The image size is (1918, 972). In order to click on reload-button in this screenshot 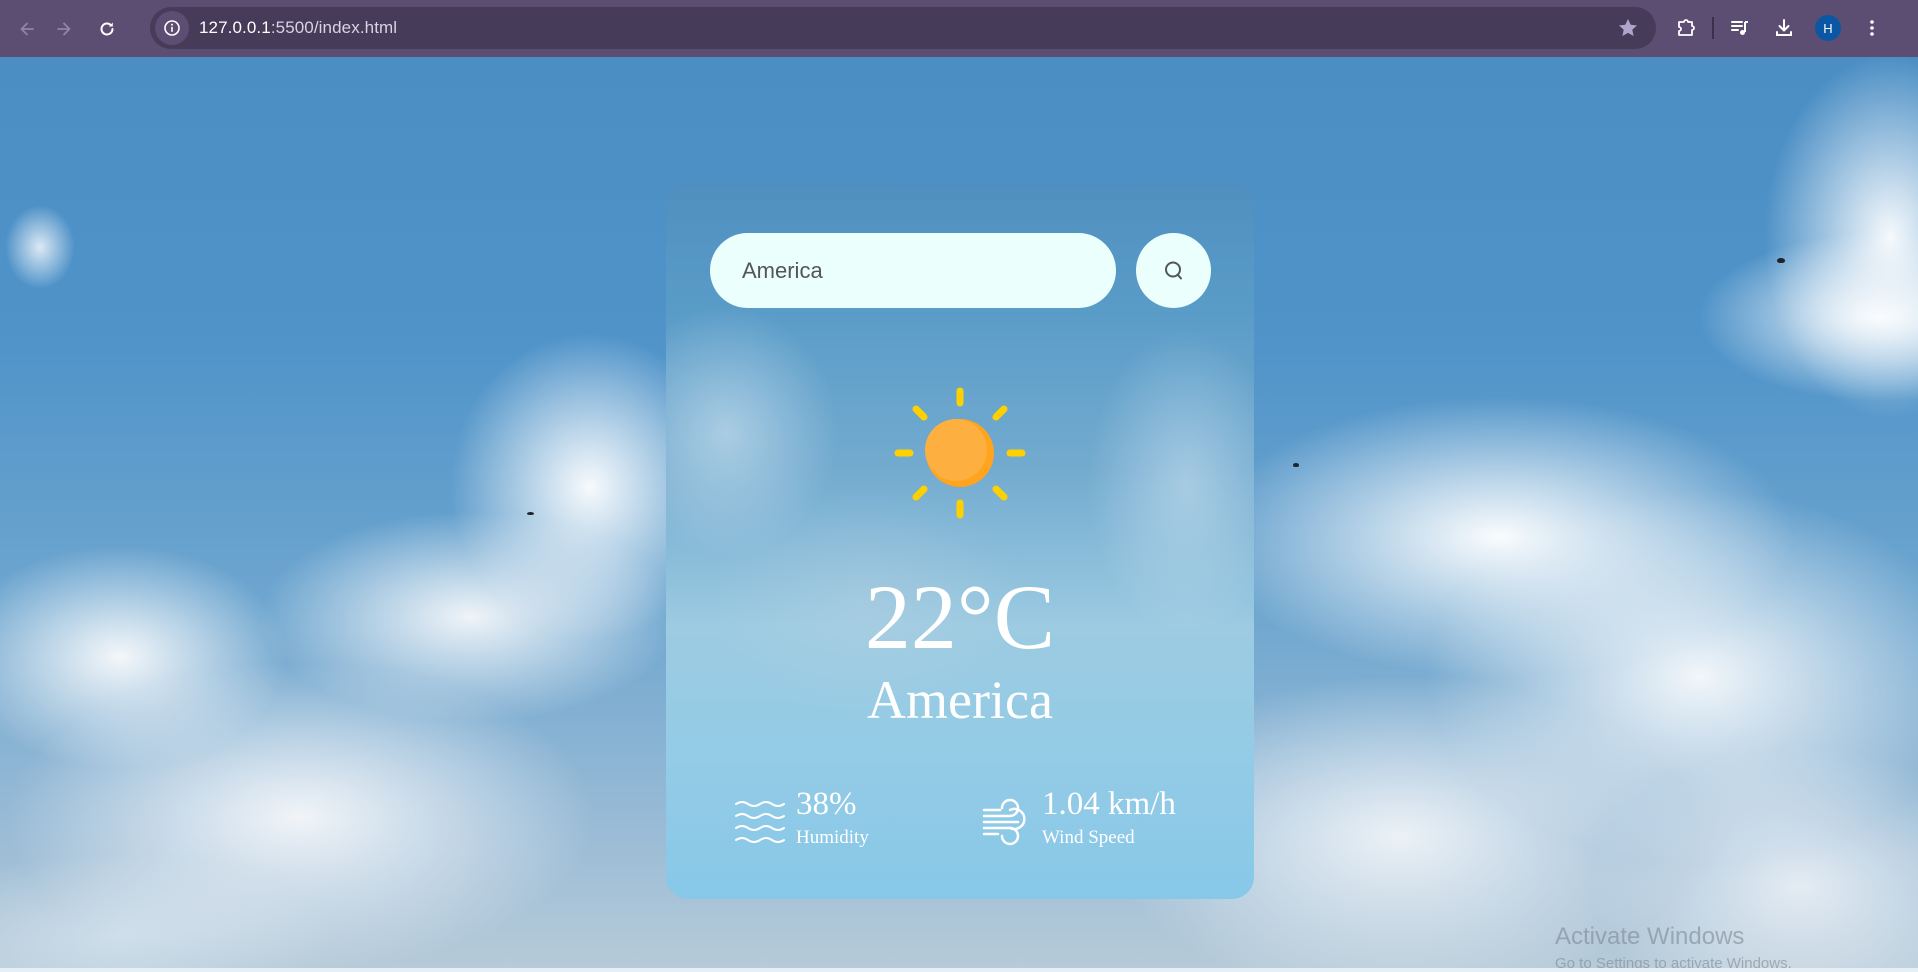, I will do `click(107, 29)`.